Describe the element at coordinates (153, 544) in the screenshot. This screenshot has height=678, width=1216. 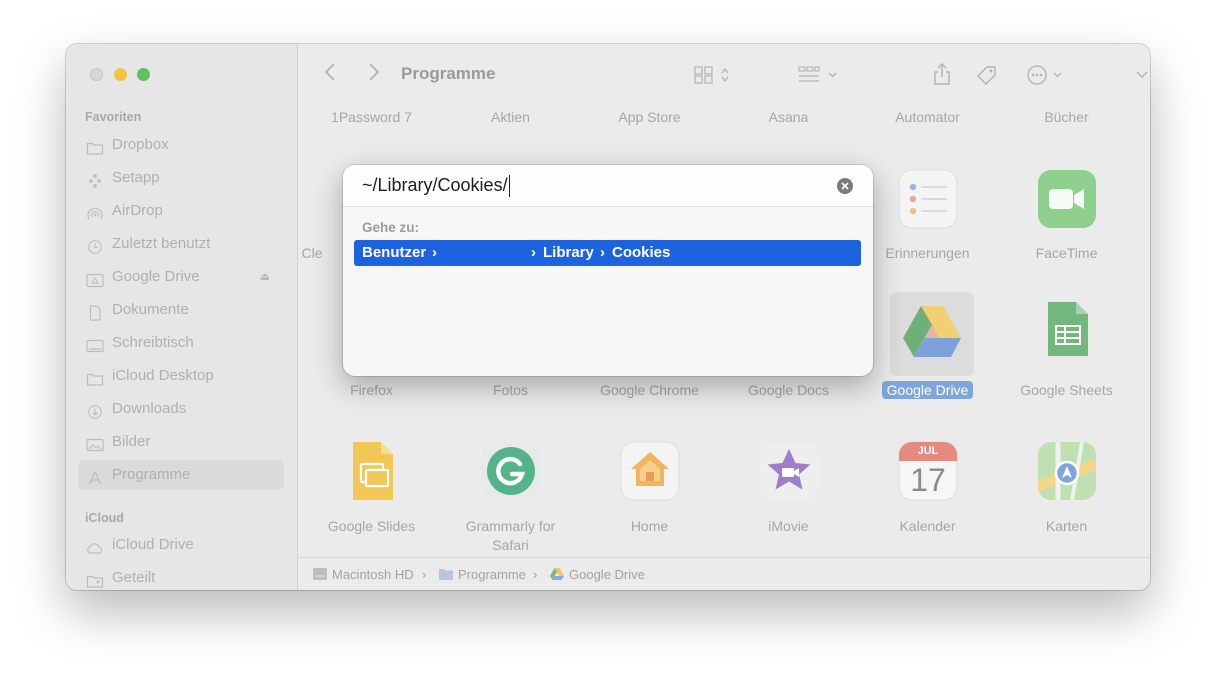
I see `sidebar-item-label: iCloud Drive` at that location.